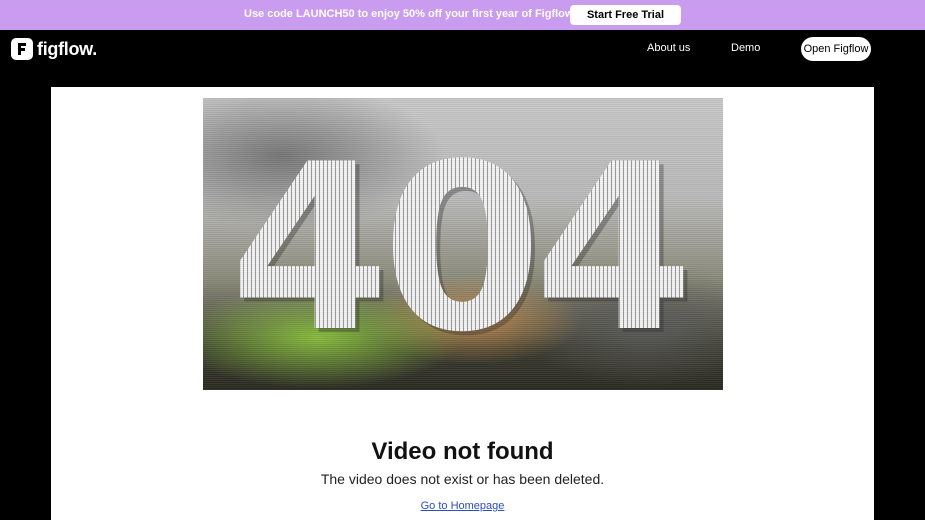 This screenshot has height=520, width=925. What do you see at coordinates (836, 49) in the screenshot?
I see `open-figflow-button: Open Figflow` at bounding box center [836, 49].